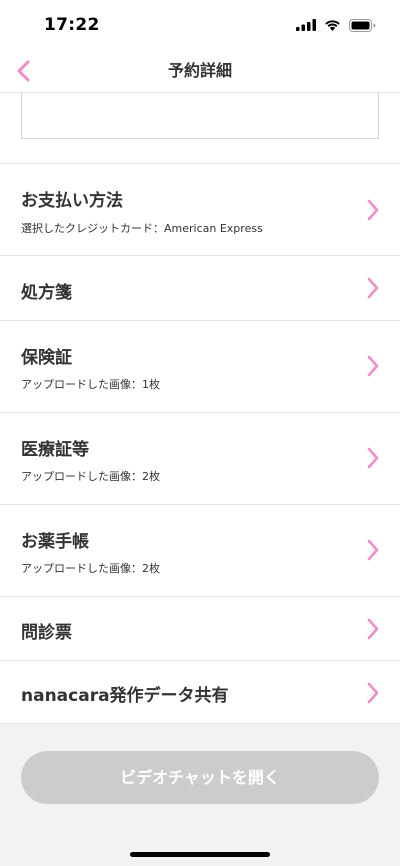 The width and height of the screenshot is (400, 866). I want to click on nav-bar: 予約詳細, so click(200, 71).